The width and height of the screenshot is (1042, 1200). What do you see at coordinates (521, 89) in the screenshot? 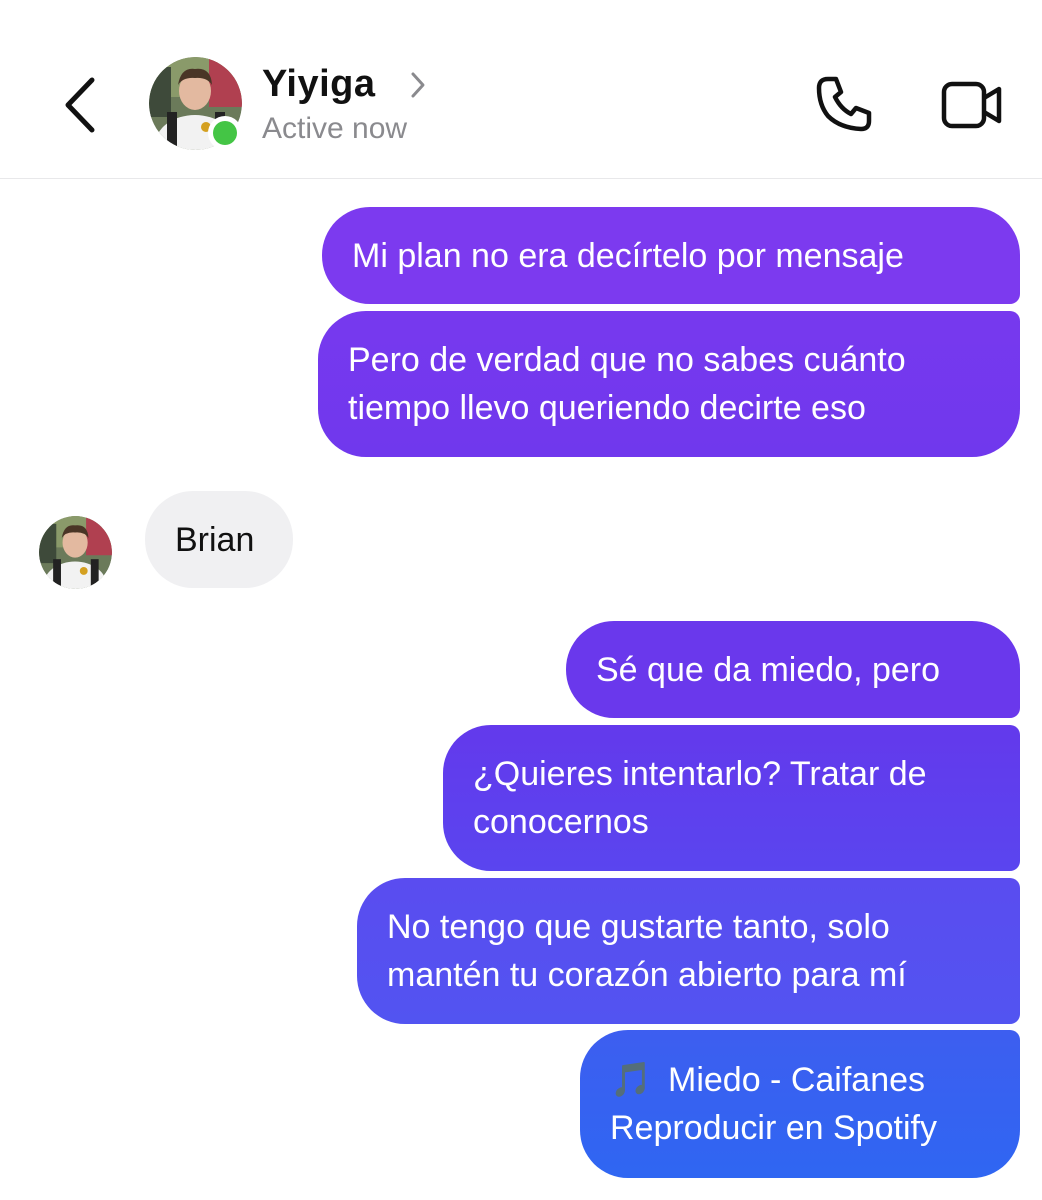
I see `chat-header: Yiyiga Active now` at bounding box center [521, 89].